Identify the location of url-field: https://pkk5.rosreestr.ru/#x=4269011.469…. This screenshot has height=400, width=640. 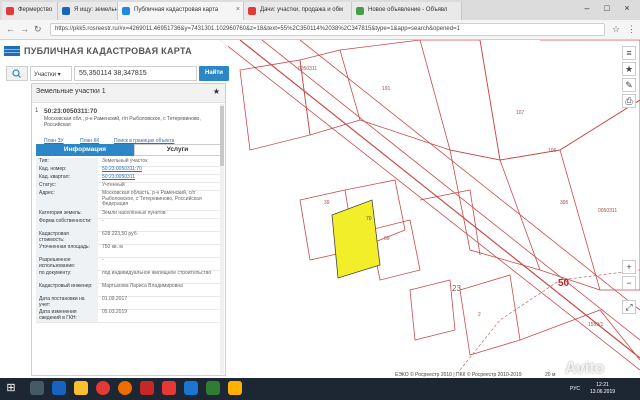
(327, 29).